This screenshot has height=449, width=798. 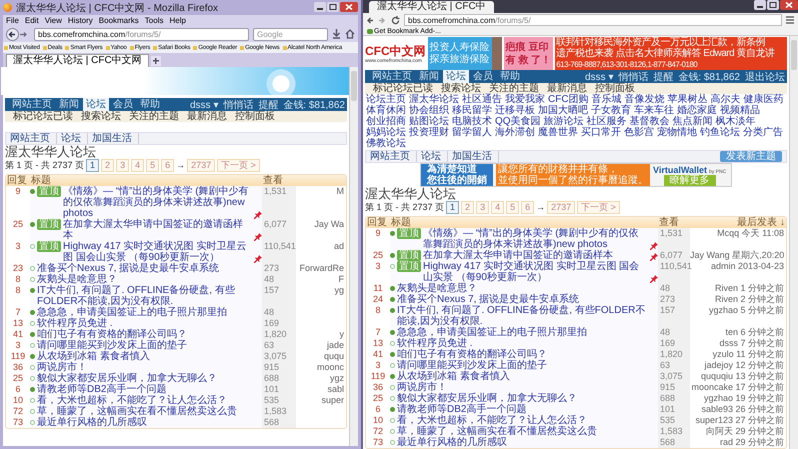 What do you see at coordinates (429, 110) in the screenshot?
I see `category-link: 协会组织` at bounding box center [429, 110].